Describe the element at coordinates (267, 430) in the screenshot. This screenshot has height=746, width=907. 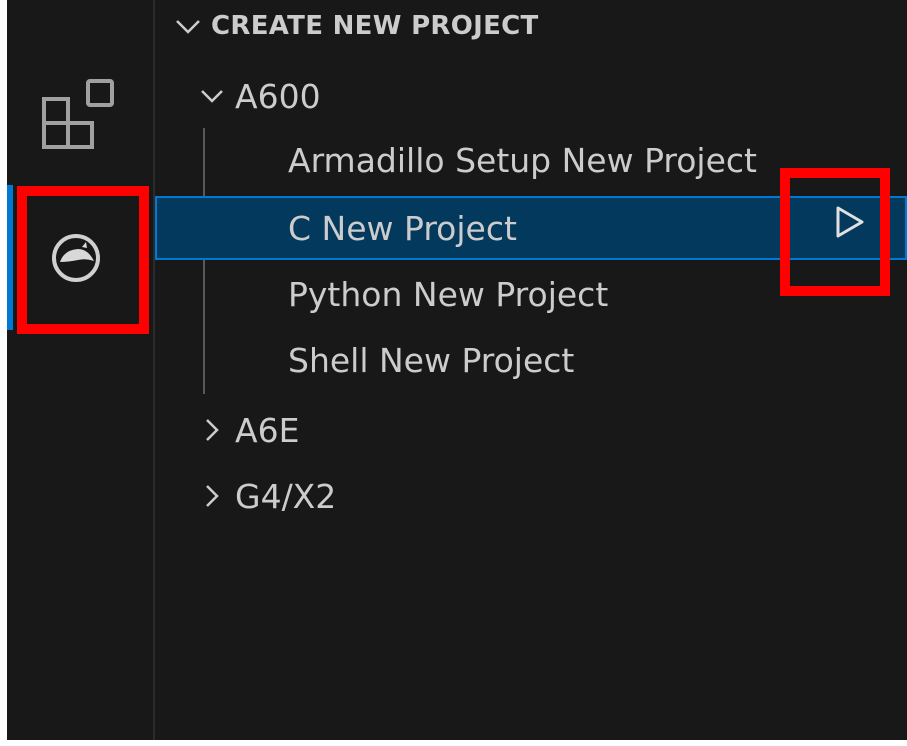
I see `tree-item-label: A6E` at that location.